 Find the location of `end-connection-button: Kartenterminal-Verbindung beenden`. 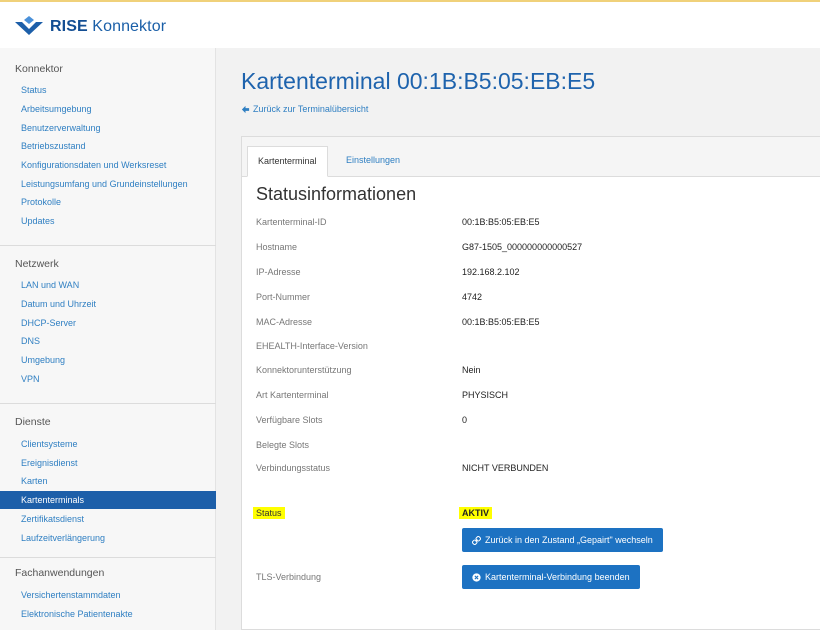

end-connection-button: Kartenterminal-Verbindung beenden is located at coordinates (551, 577).